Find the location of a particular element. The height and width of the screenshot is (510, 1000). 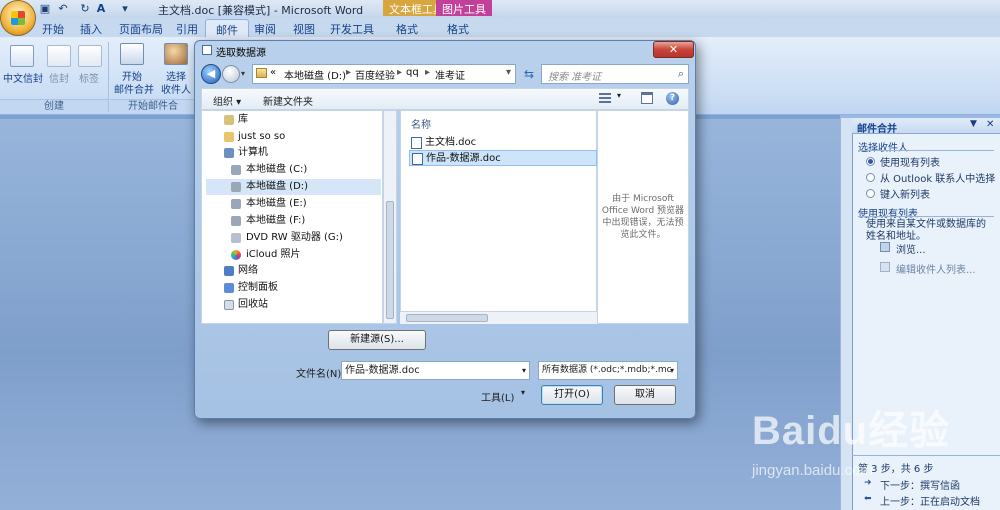

filename-input: 作品-数据源.doc ▾ is located at coordinates (435, 370).